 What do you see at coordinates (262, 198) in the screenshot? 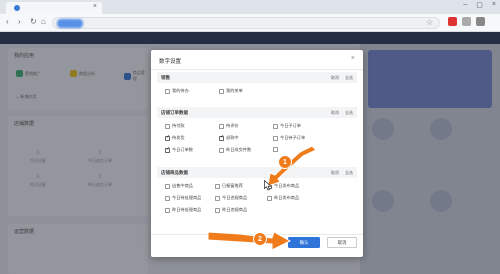
I see `annotation-arrows` at bounding box center [262, 198].